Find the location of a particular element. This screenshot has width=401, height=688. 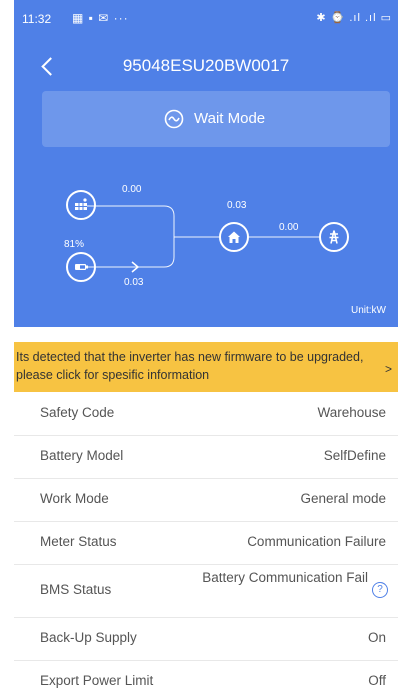

chevron-right-icon: > is located at coordinates (388, 369).